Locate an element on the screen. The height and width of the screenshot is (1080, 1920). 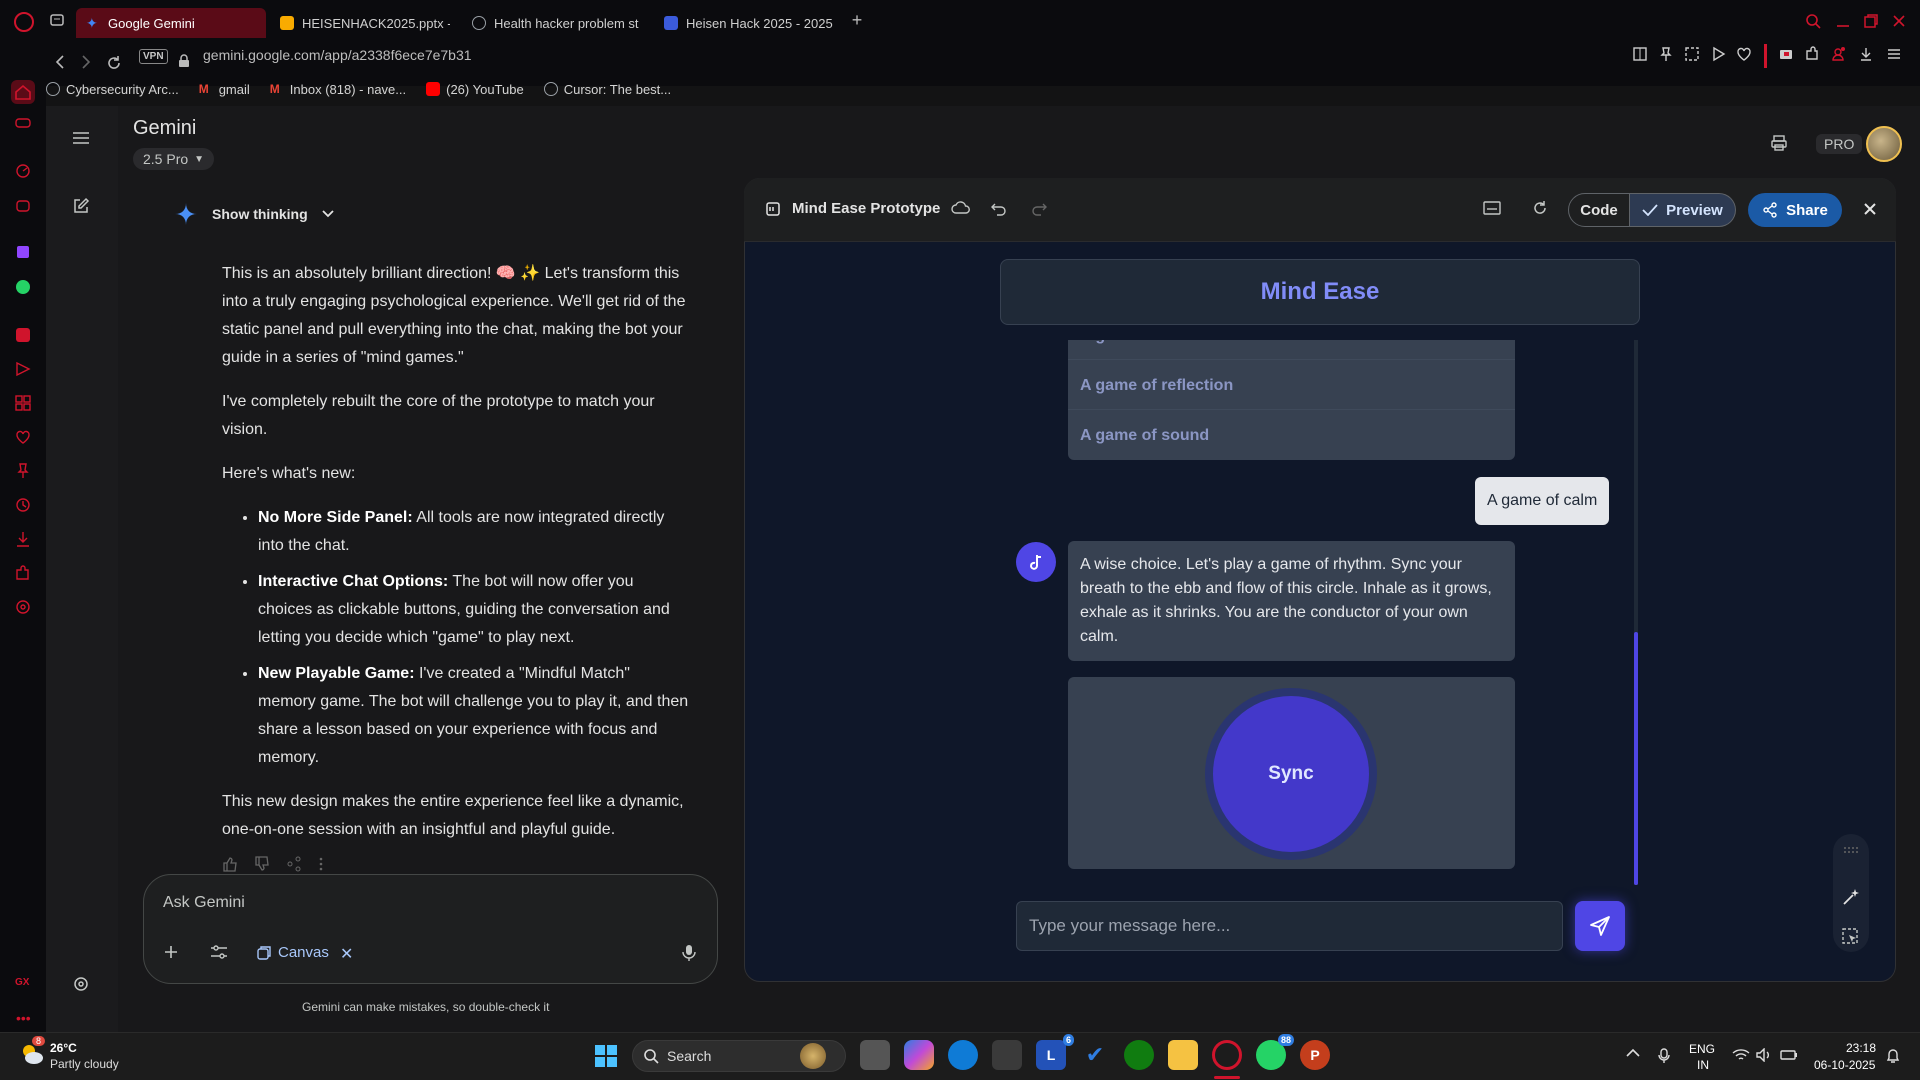
copilot-icon is located at coordinates (919, 1055).